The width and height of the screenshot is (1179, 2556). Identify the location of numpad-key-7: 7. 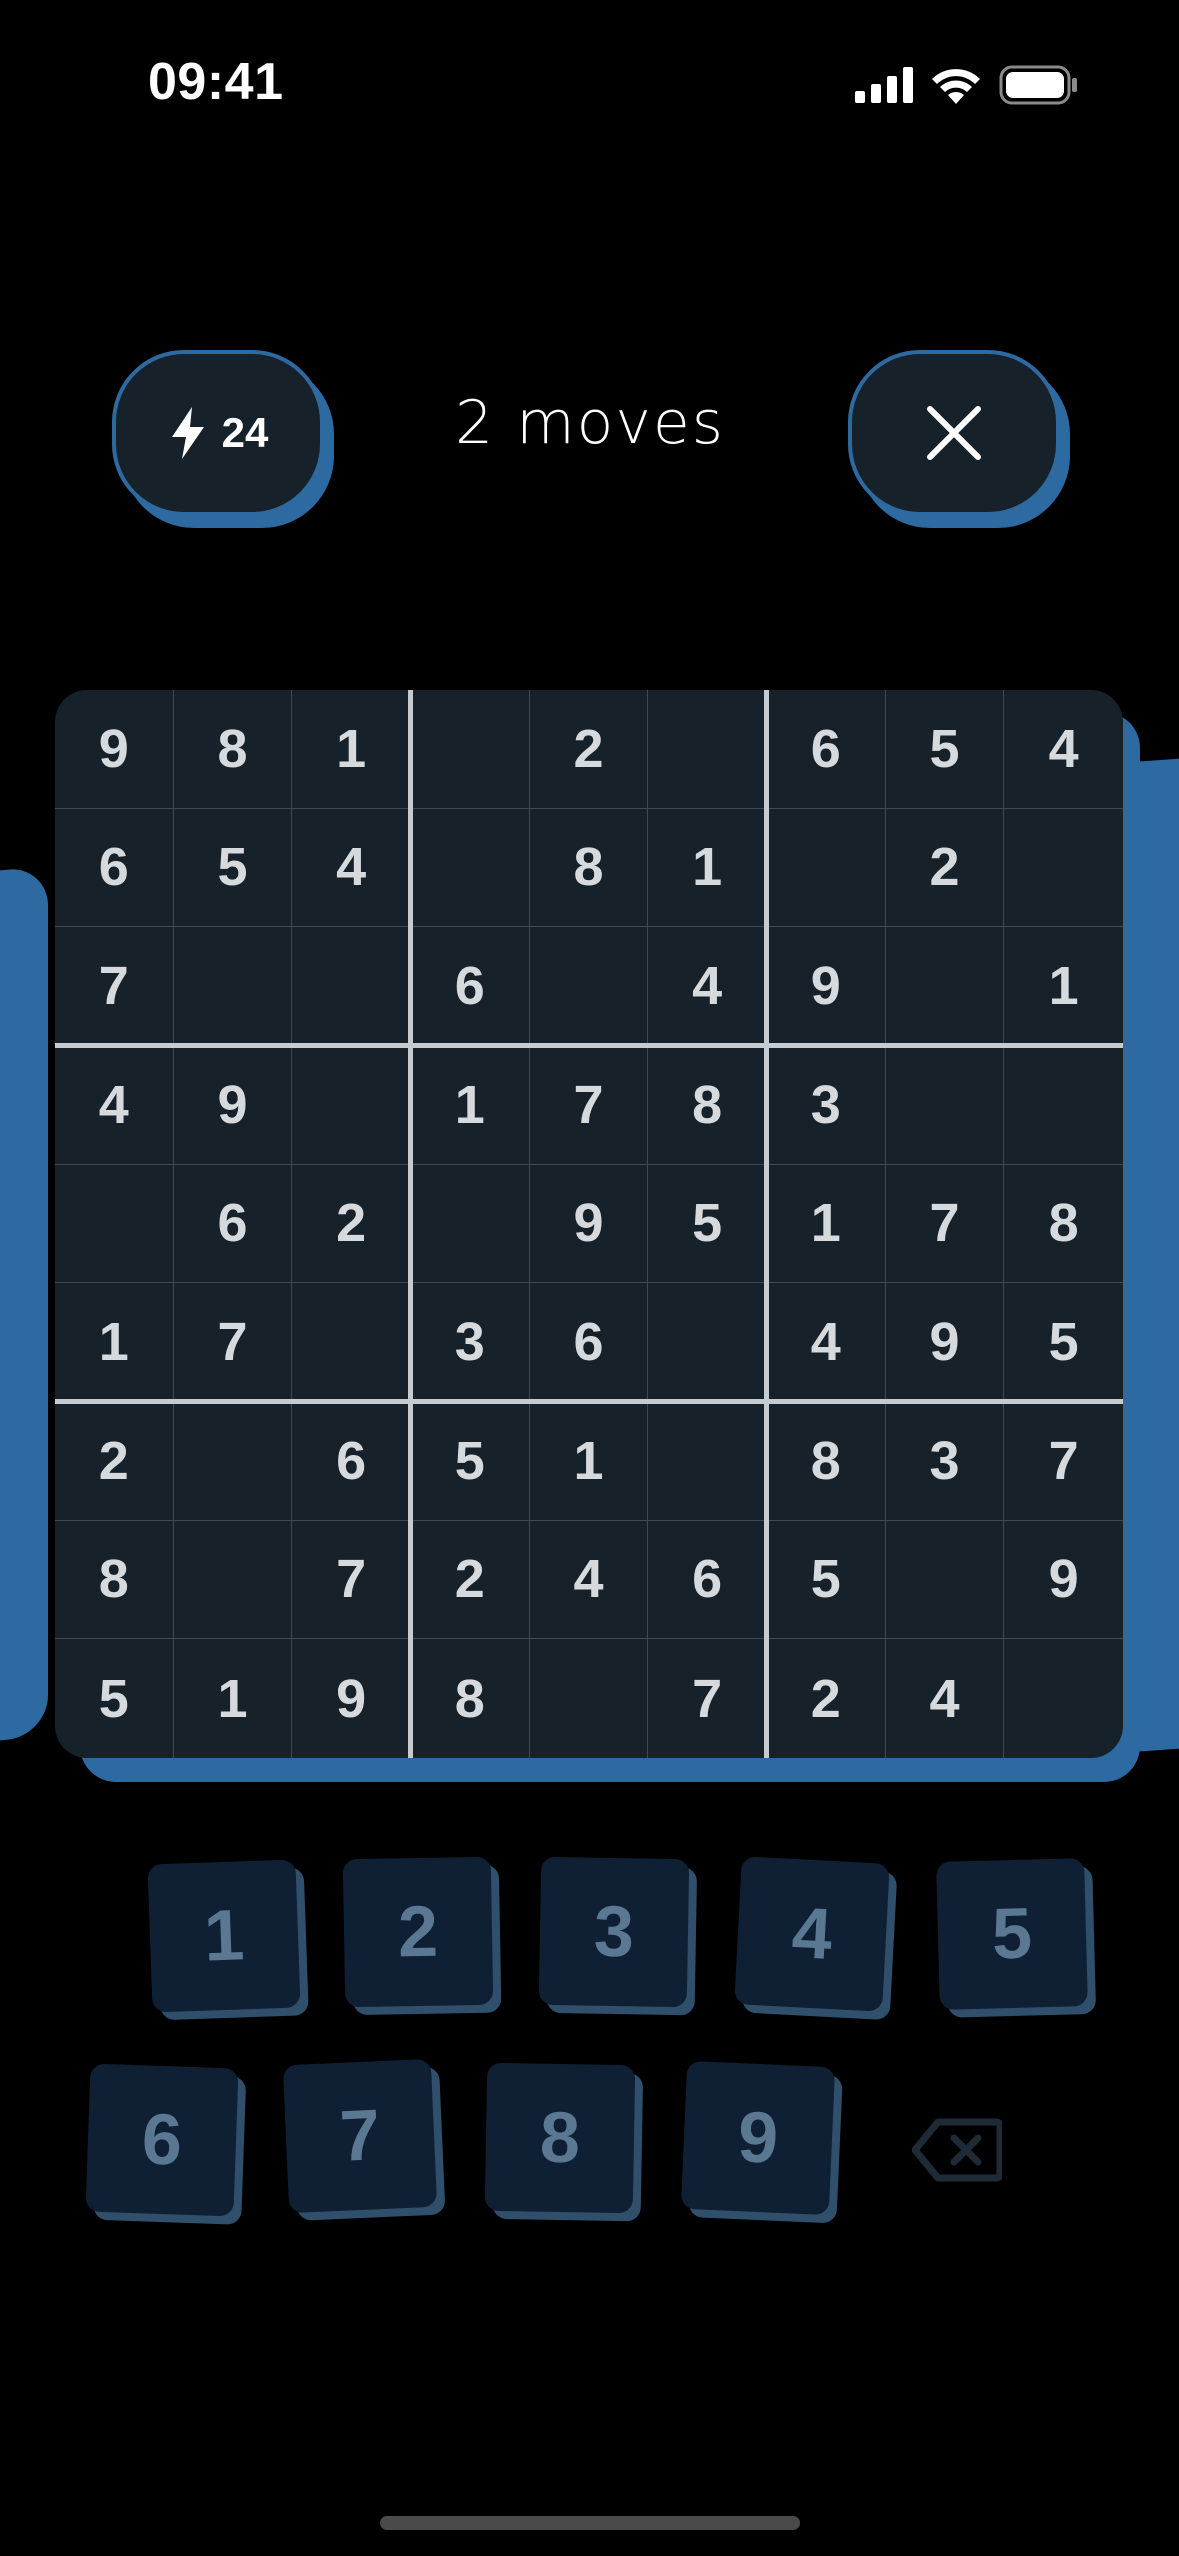
(360, 2136).